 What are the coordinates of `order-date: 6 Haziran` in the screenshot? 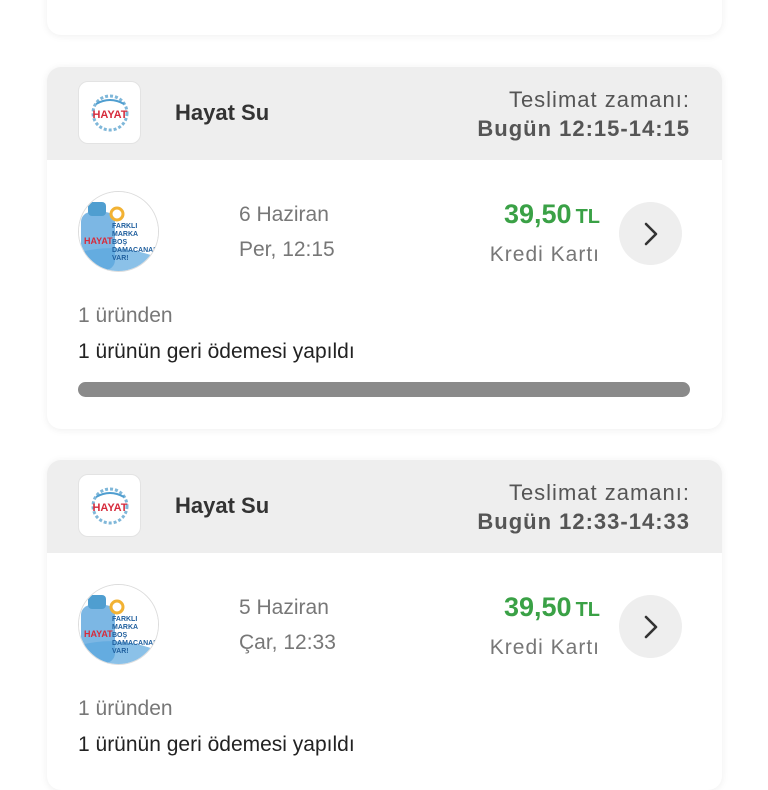 It's located at (284, 214).